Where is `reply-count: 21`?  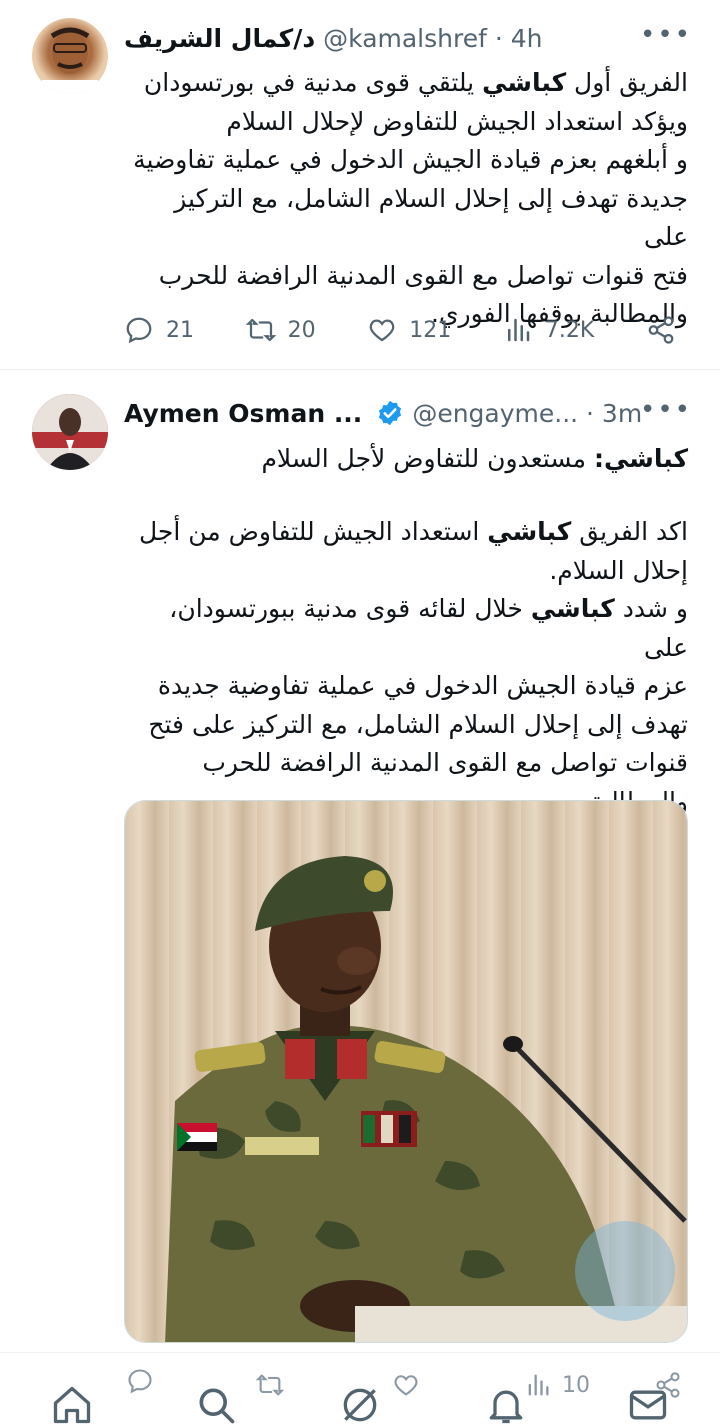
reply-count: 21 is located at coordinates (180, 330).